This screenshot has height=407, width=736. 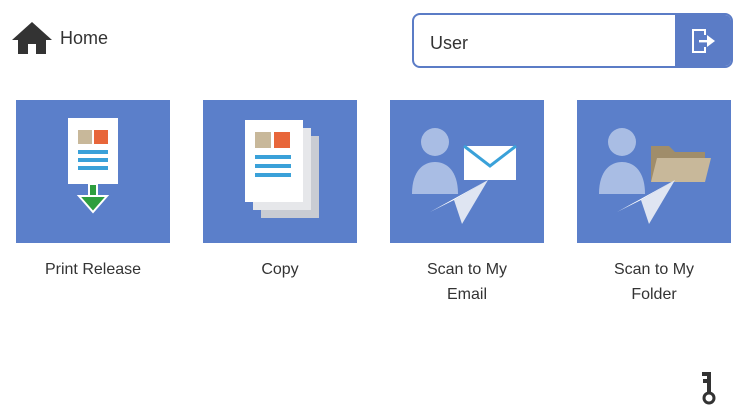 What do you see at coordinates (32, 38) in the screenshot?
I see `house-icon` at bounding box center [32, 38].